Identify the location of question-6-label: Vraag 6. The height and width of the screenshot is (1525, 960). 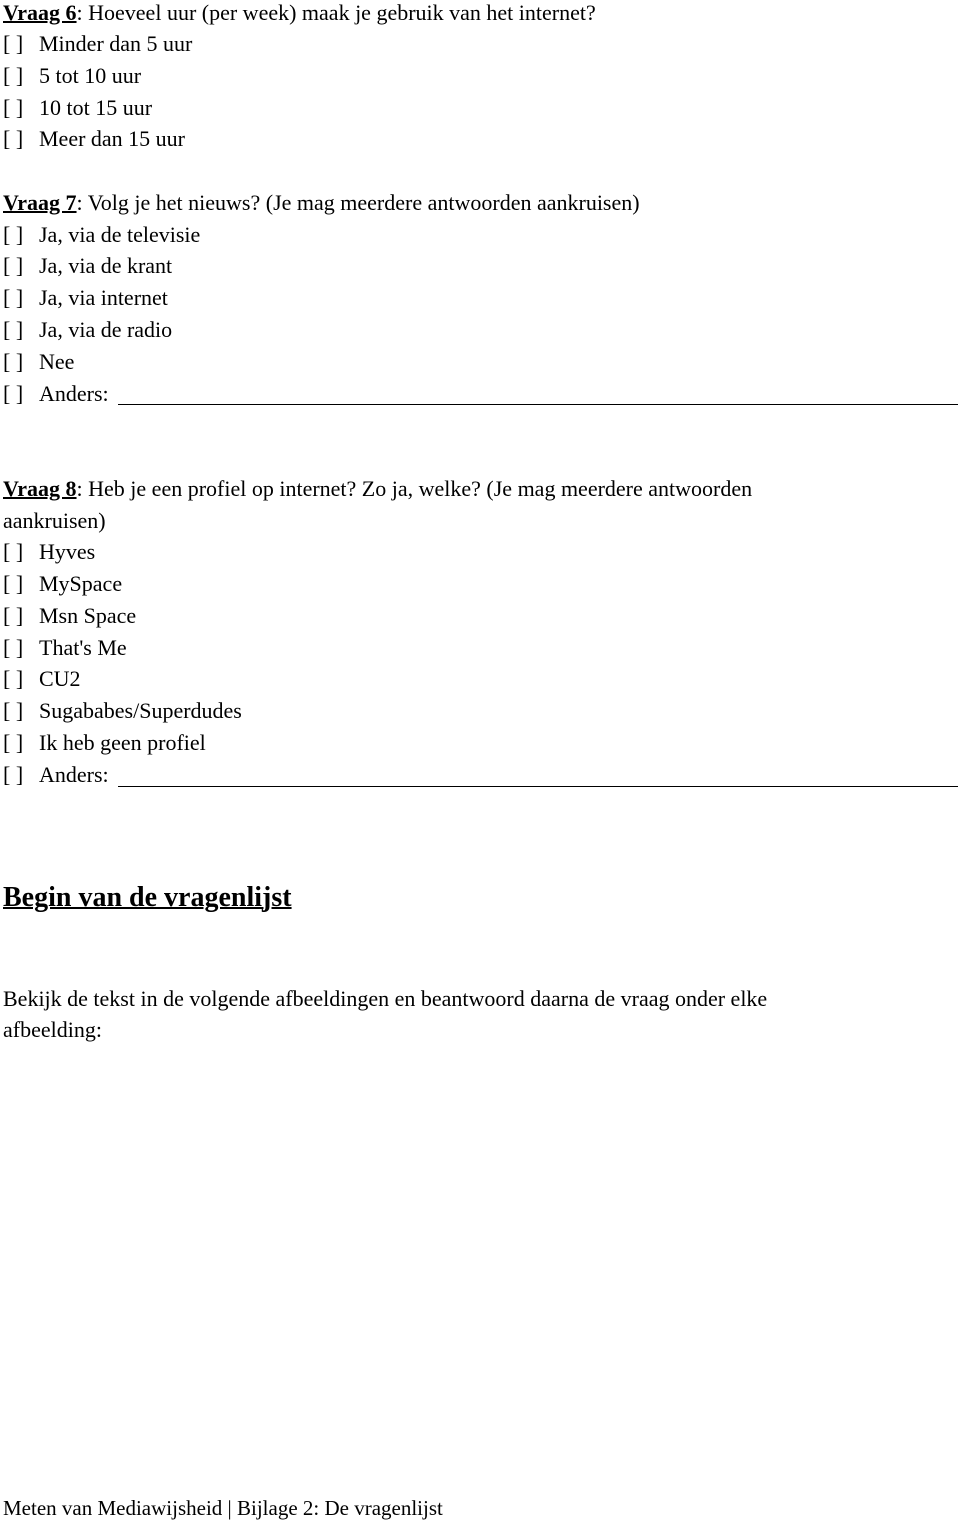
(40, 12).